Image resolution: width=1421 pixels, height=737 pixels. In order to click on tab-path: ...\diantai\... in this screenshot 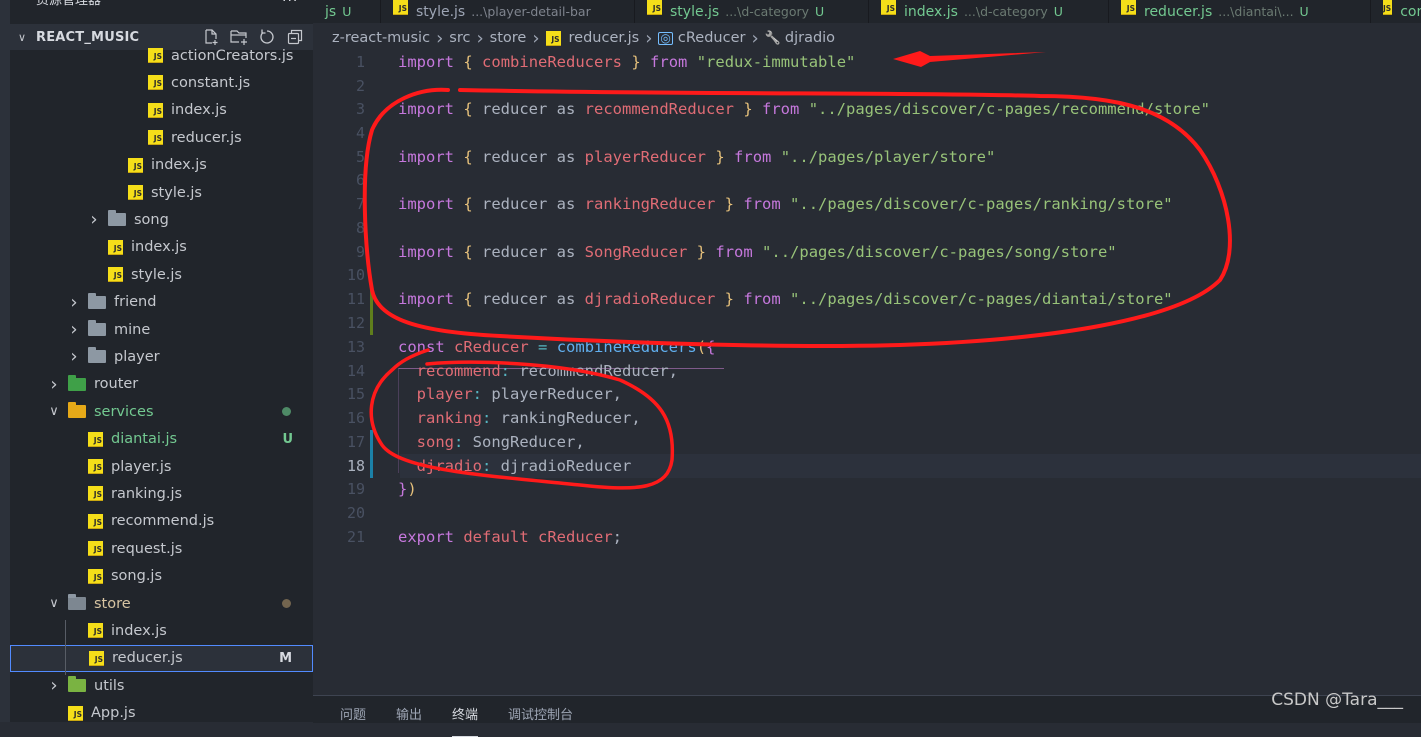, I will do `click(1256, 11)`.